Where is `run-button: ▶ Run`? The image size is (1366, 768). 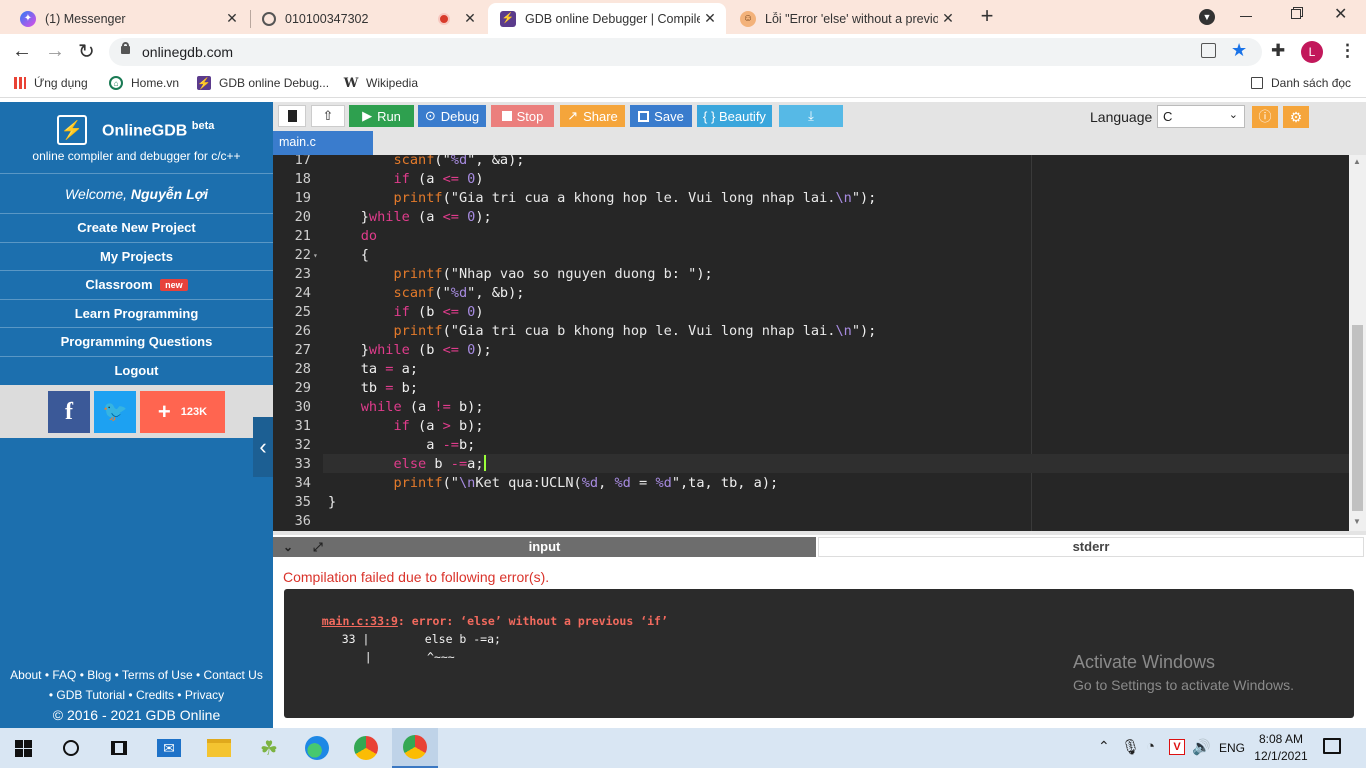 run-button: ▶ Run is located at coordinates (381, 116).